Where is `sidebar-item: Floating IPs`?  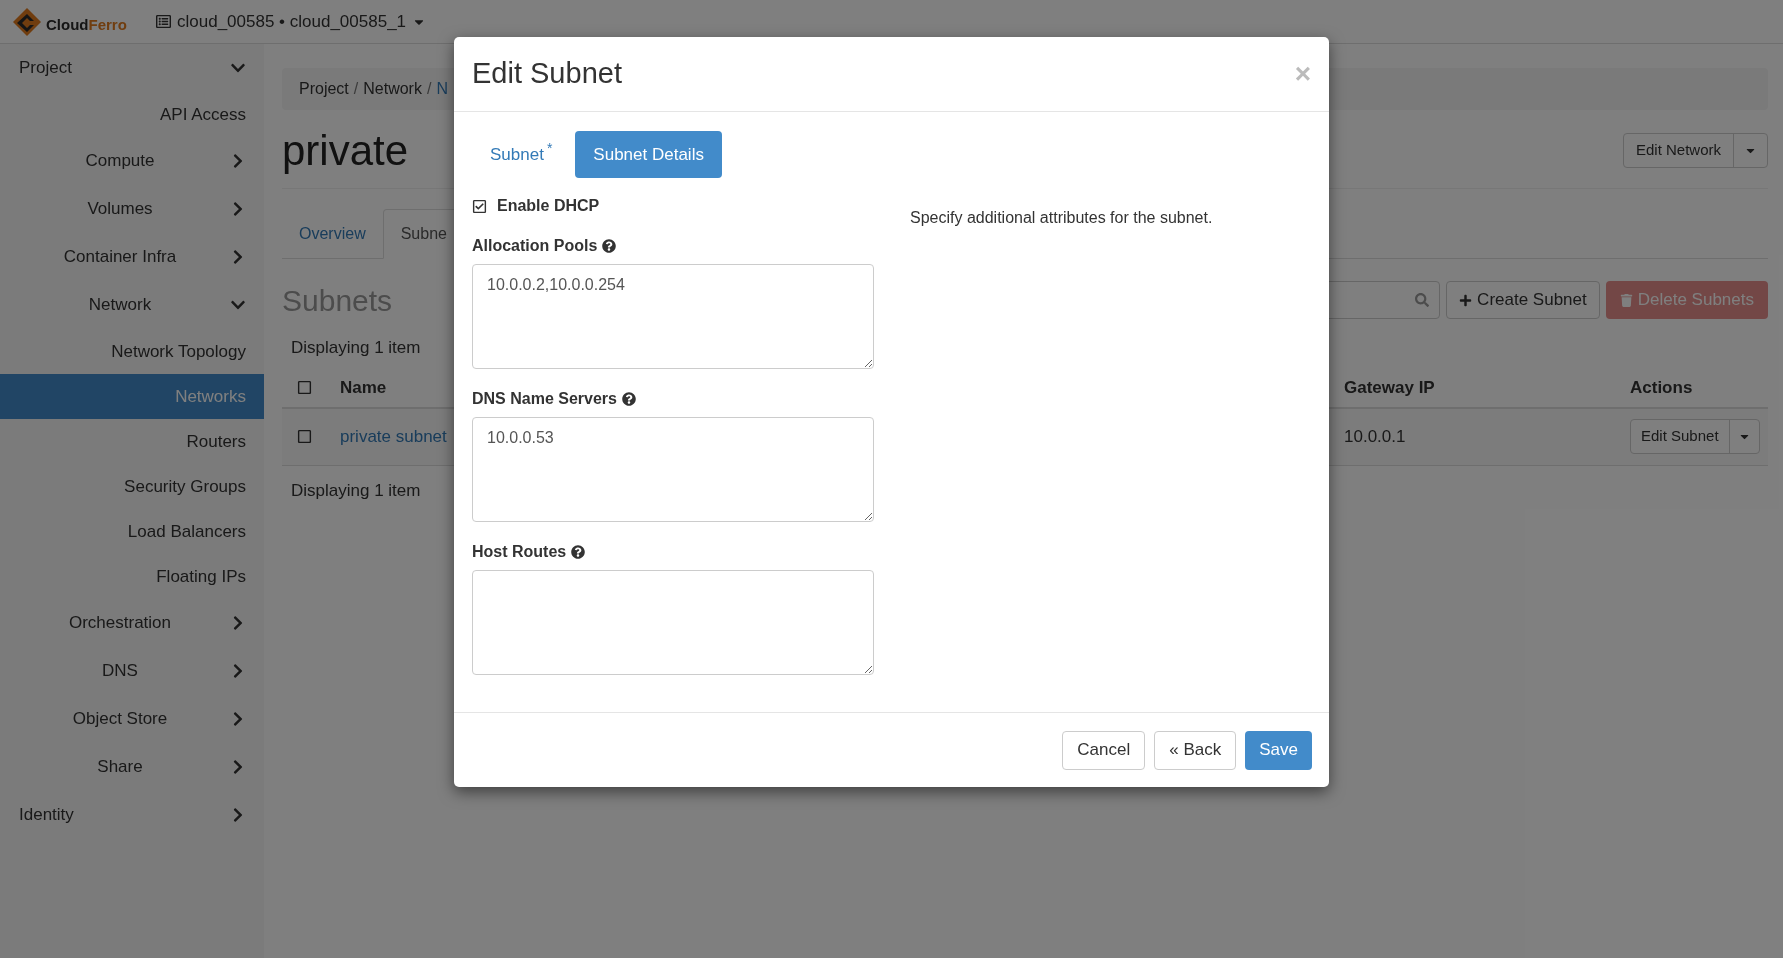 sidebar-item: Floating IPs is located at coordinates (132, 576).